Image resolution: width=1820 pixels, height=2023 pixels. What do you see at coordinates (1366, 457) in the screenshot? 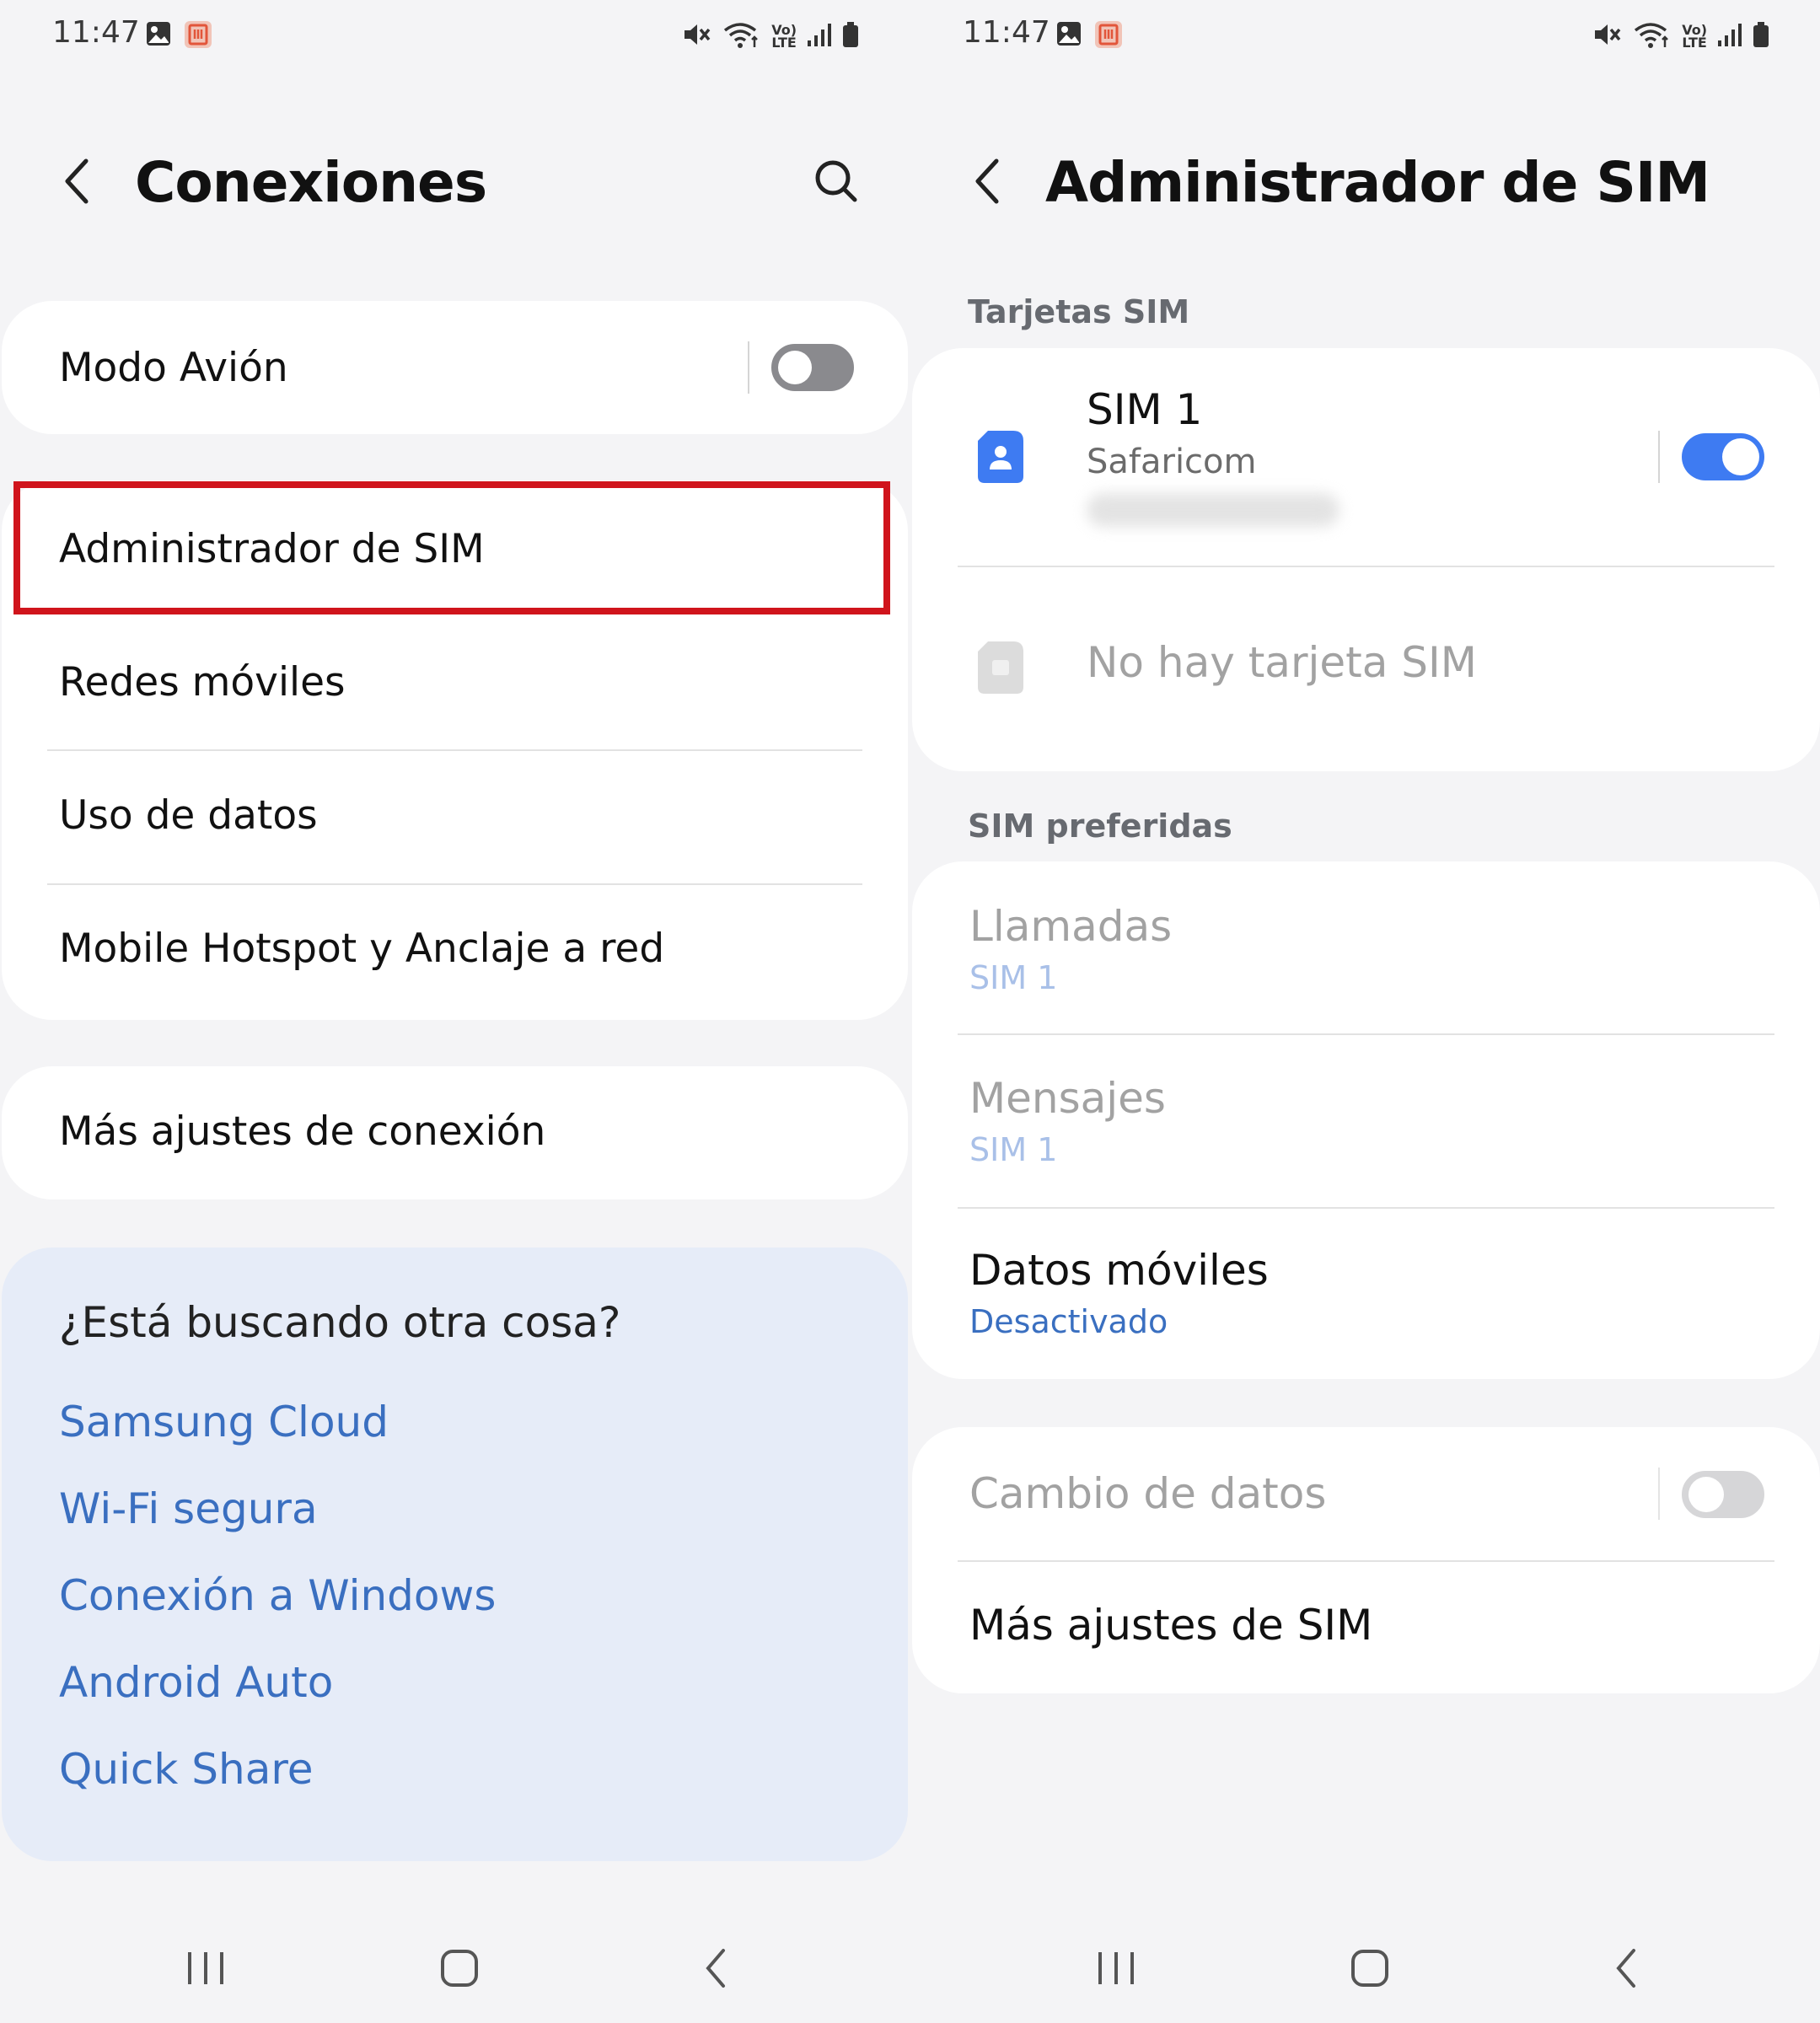
I see `sim1-row: SIM 1 Safaricom` at bounding box center [1366, 457].